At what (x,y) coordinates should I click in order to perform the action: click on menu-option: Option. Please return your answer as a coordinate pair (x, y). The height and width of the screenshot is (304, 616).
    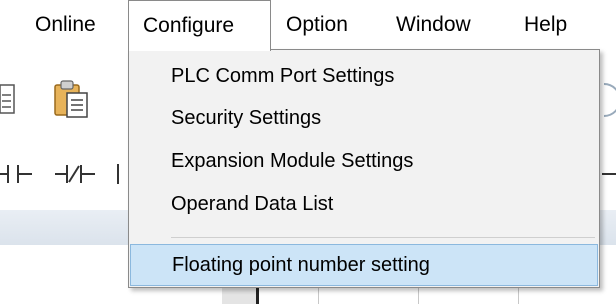
    Looking at the image, I should click on (317, 25).